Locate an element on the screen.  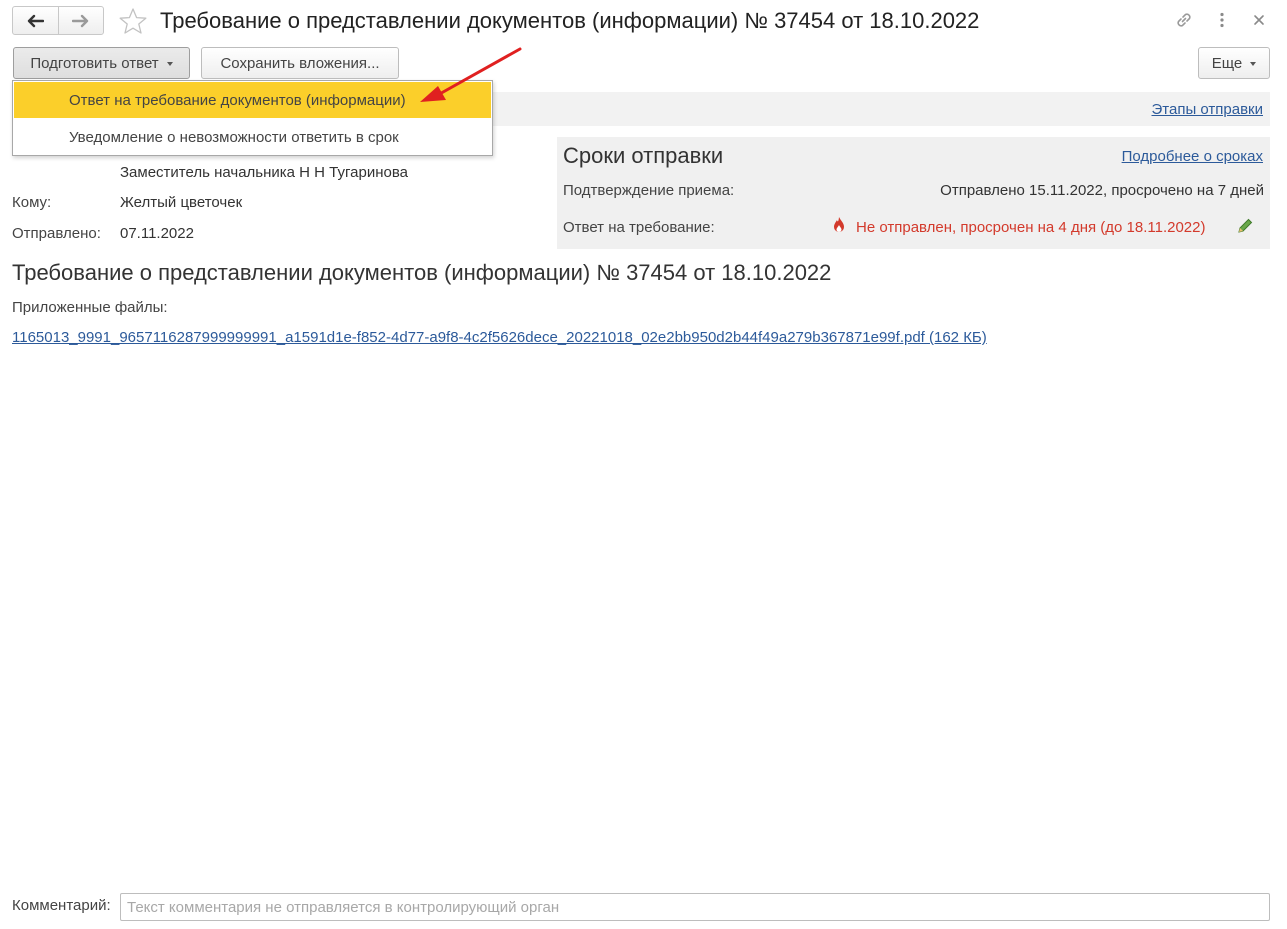
close-button is located at coordinates (1259, 20).